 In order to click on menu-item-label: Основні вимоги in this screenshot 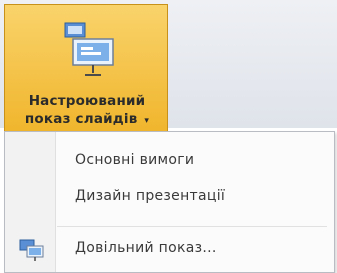, I will do `click(135, 160)`.